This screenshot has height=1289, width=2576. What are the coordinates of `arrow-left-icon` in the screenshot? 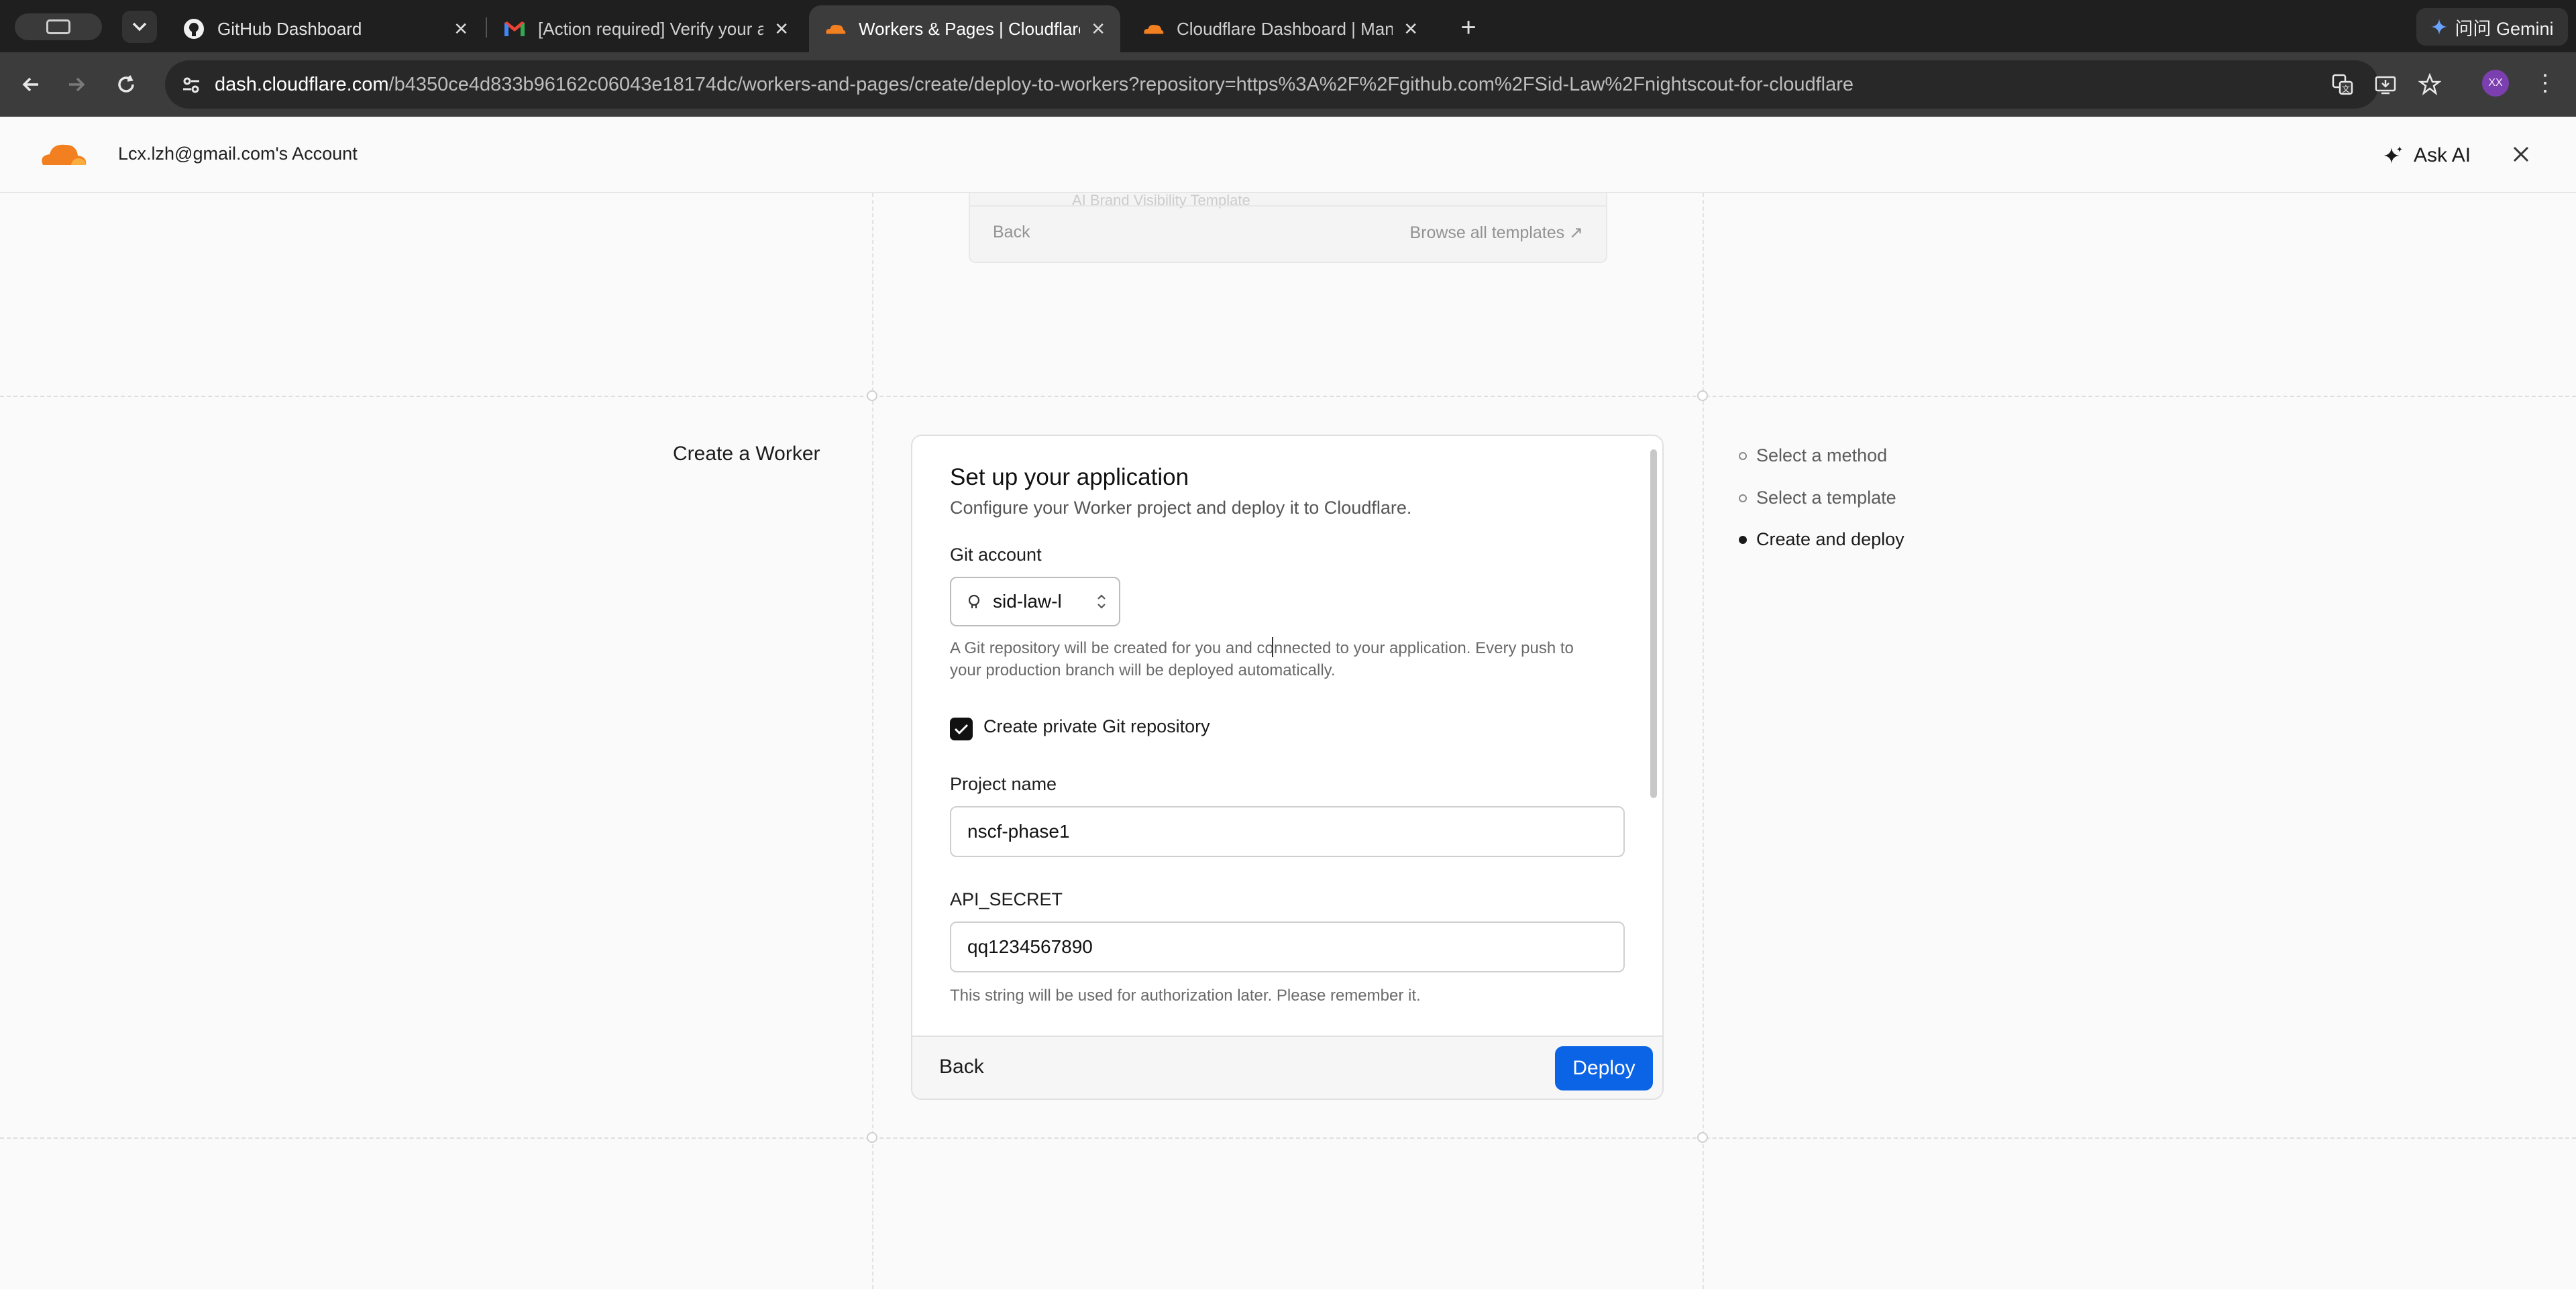 It's located at (30, 85).